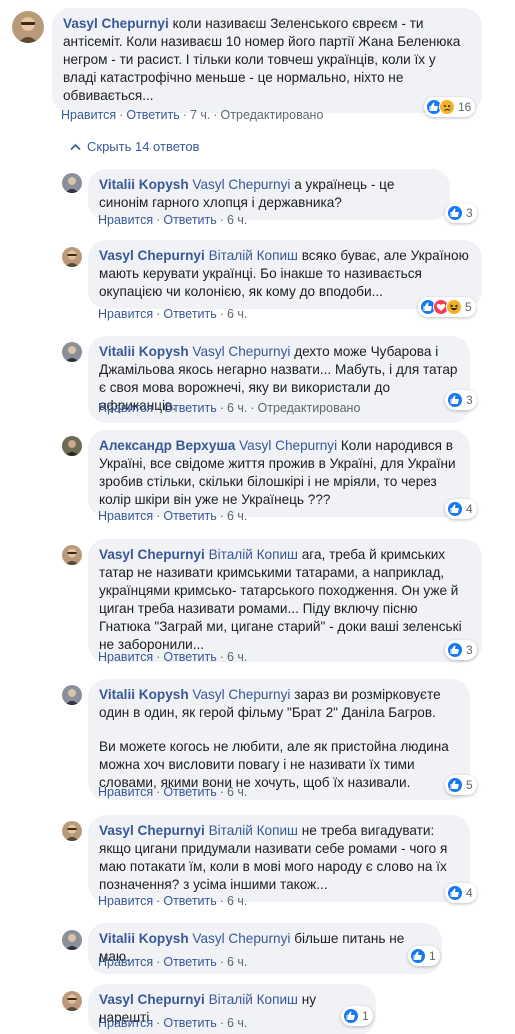  I want to click on sad-reaction-icon, so click(447, 107).